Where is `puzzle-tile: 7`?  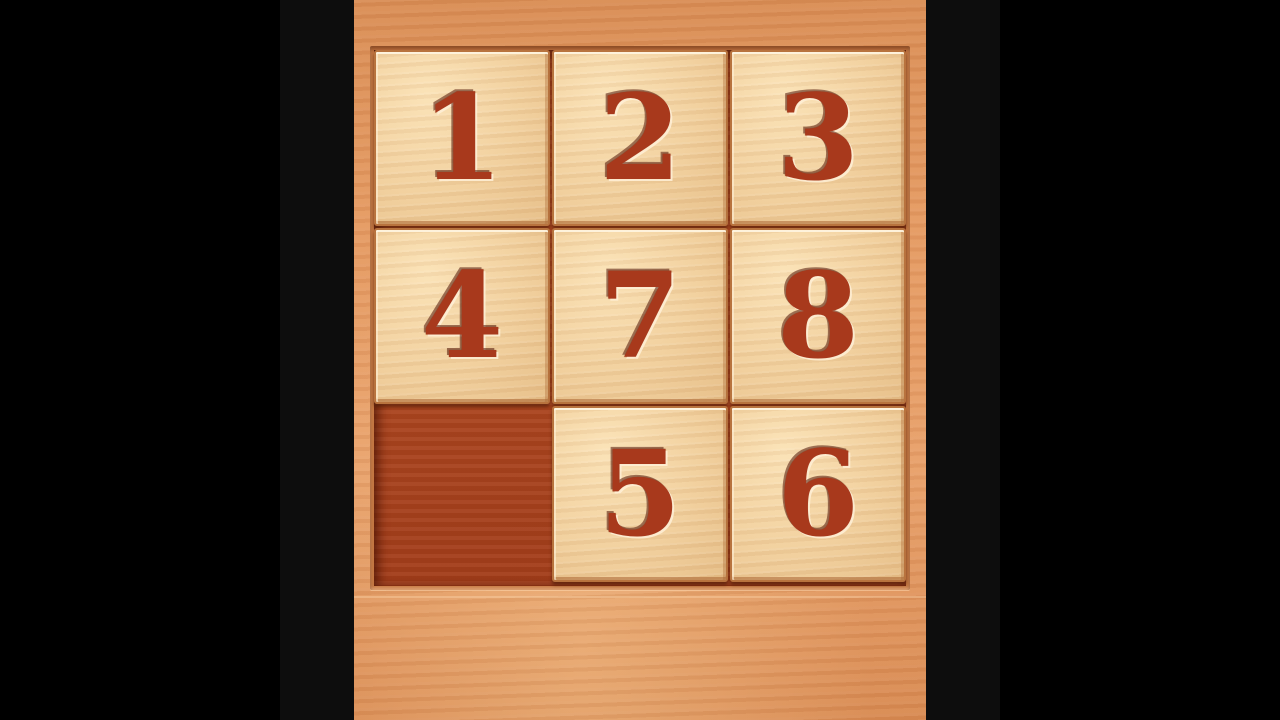
puzzle-tile: 7 is located at coordinates (640, 316).